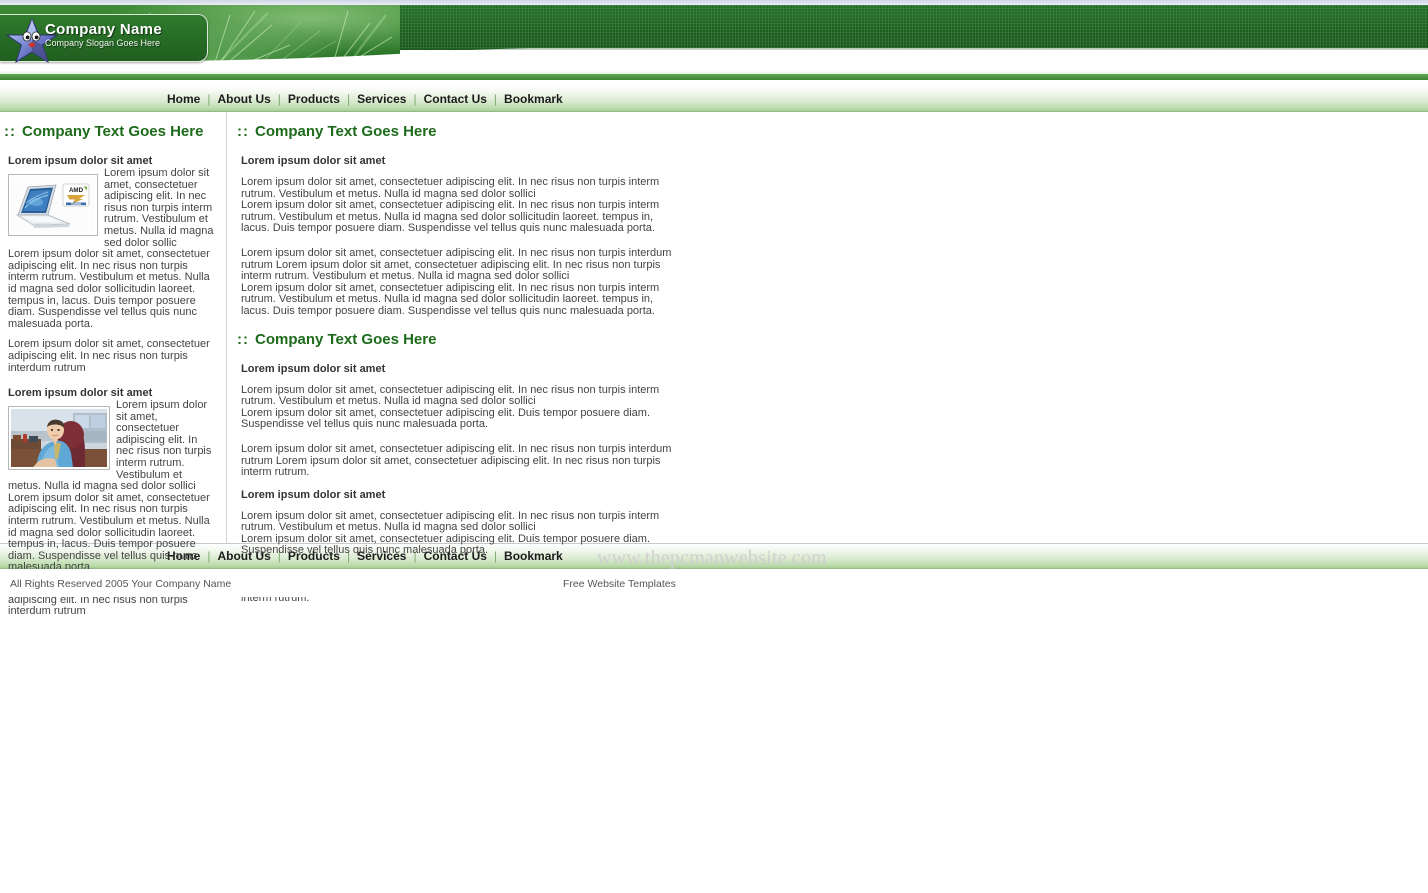  I want to click on right-section2-block2-subtitle: Lorem ipsum dolor sit amet, so click(313, 494).